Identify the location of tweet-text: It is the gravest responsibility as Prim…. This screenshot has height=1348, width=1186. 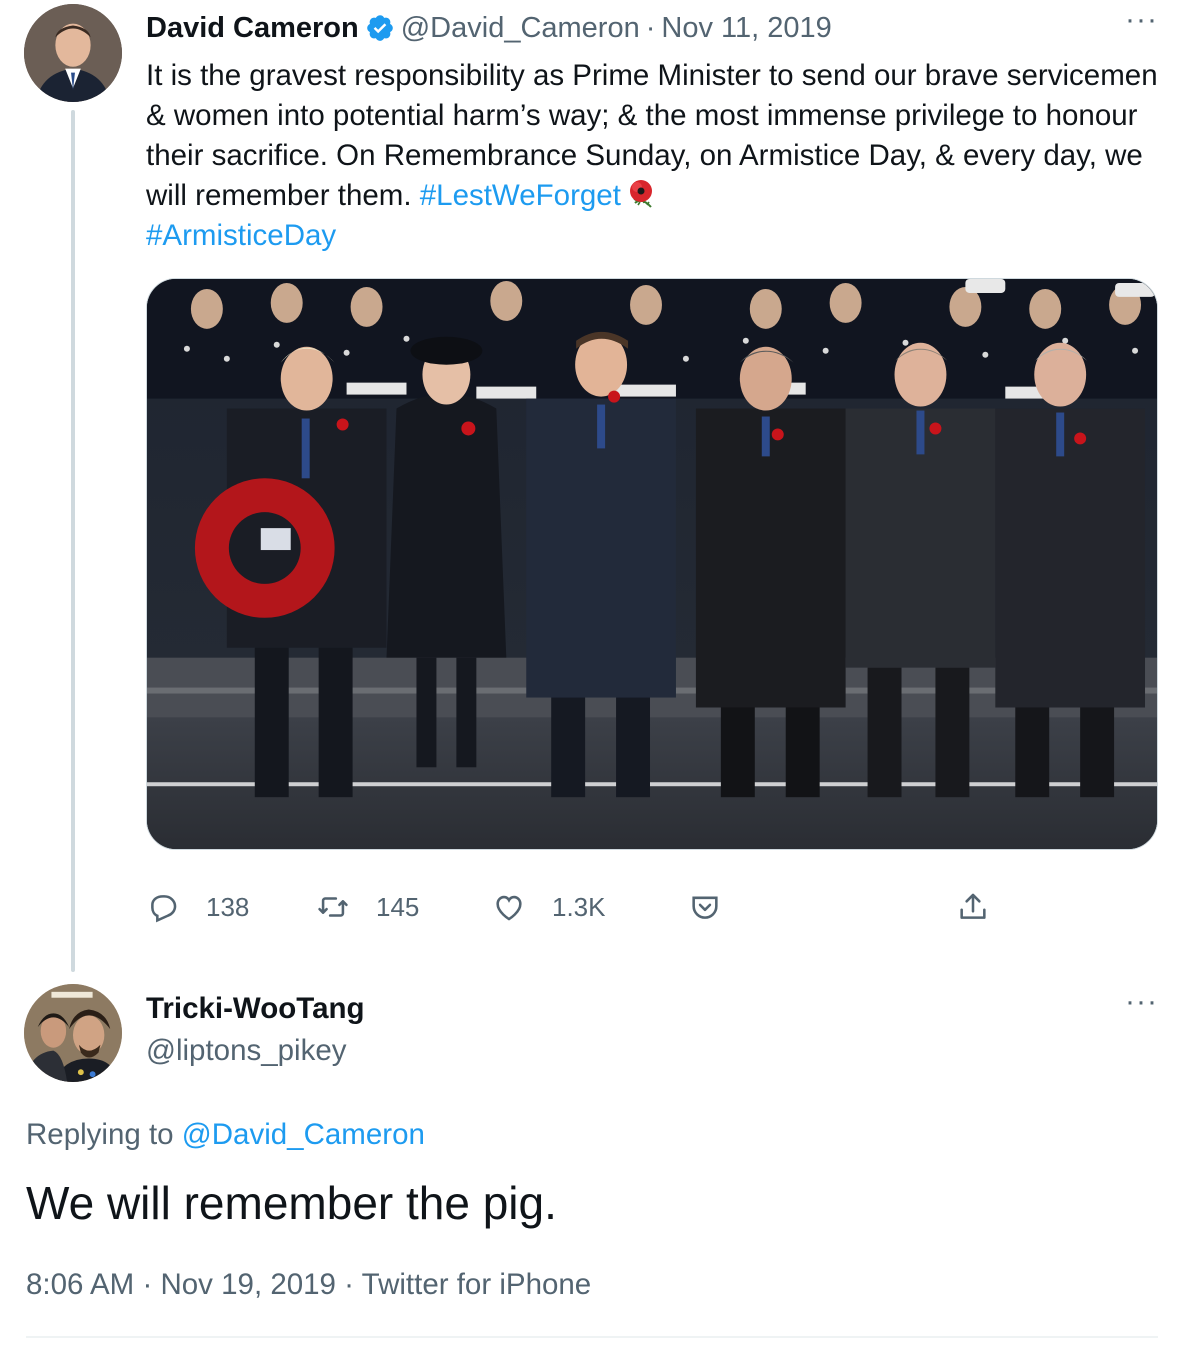
(656, 156).